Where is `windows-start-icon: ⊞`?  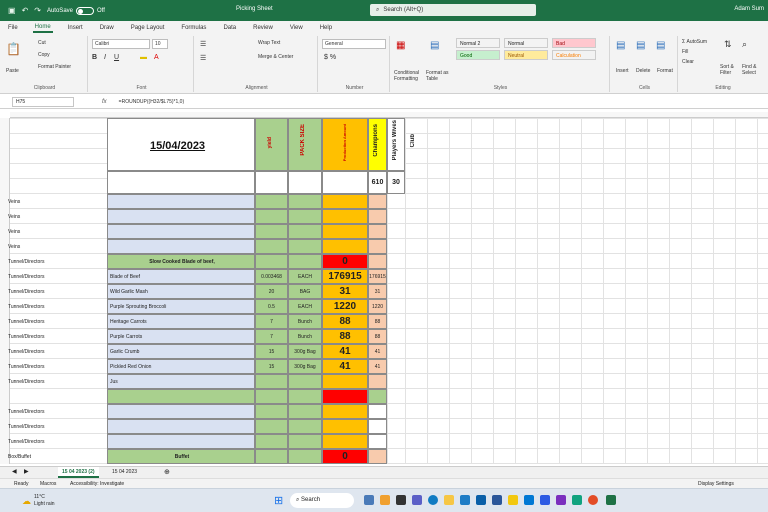 windows-start-icon: ⊞ is located at coordinates (278, 500).